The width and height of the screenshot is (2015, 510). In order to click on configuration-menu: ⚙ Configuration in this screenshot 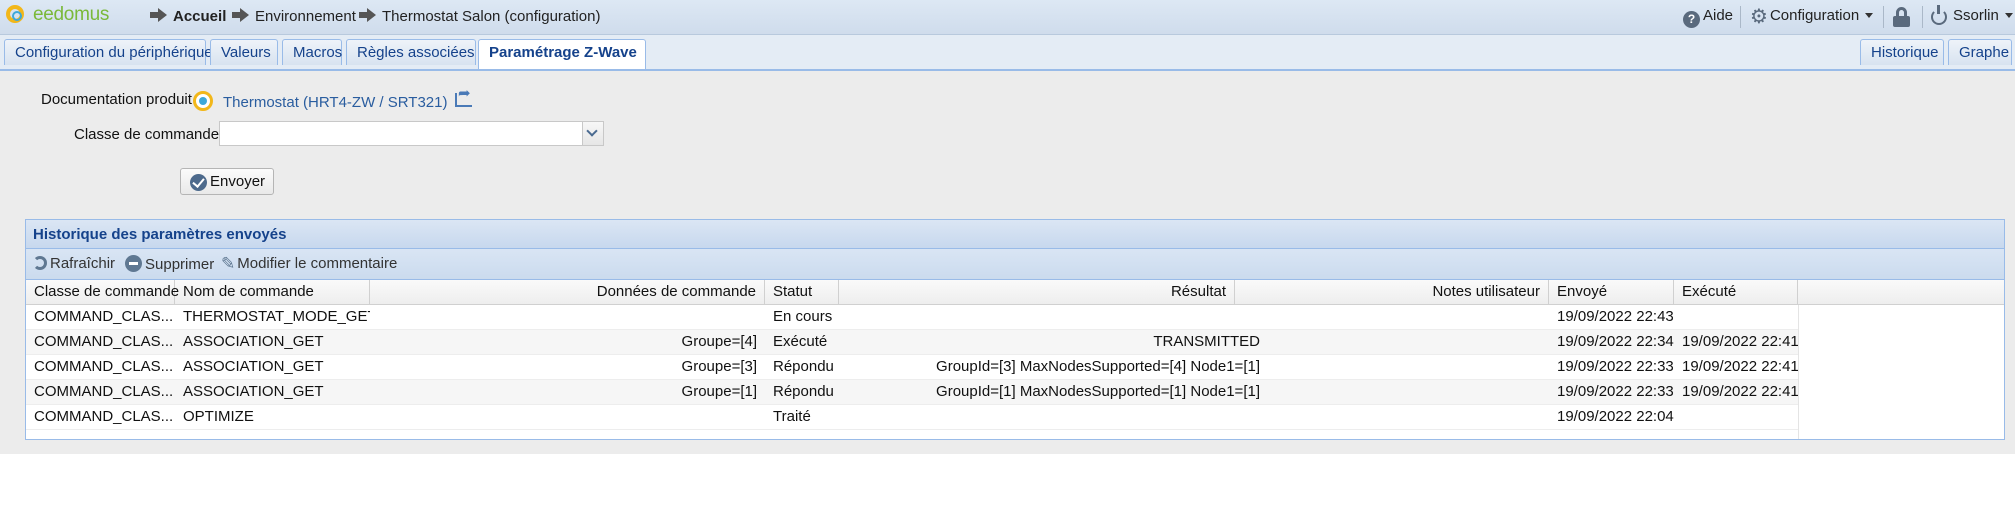, I will do `click(1812, 17)`.